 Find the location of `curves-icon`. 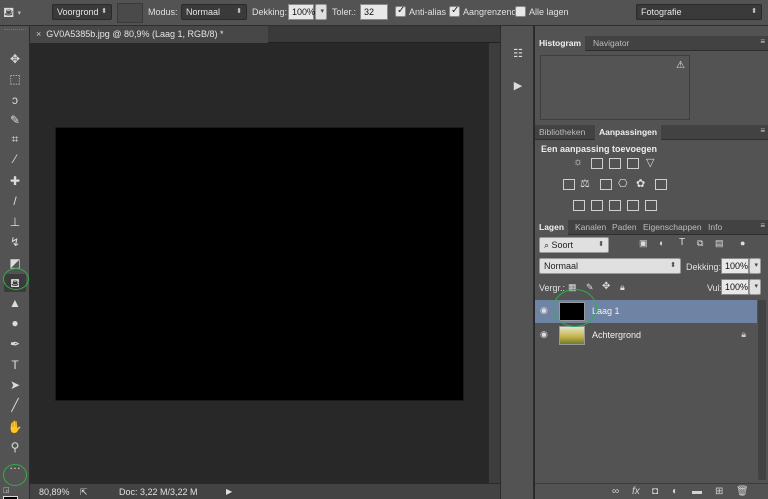

curves-icon is located at coordinates (615, 163).